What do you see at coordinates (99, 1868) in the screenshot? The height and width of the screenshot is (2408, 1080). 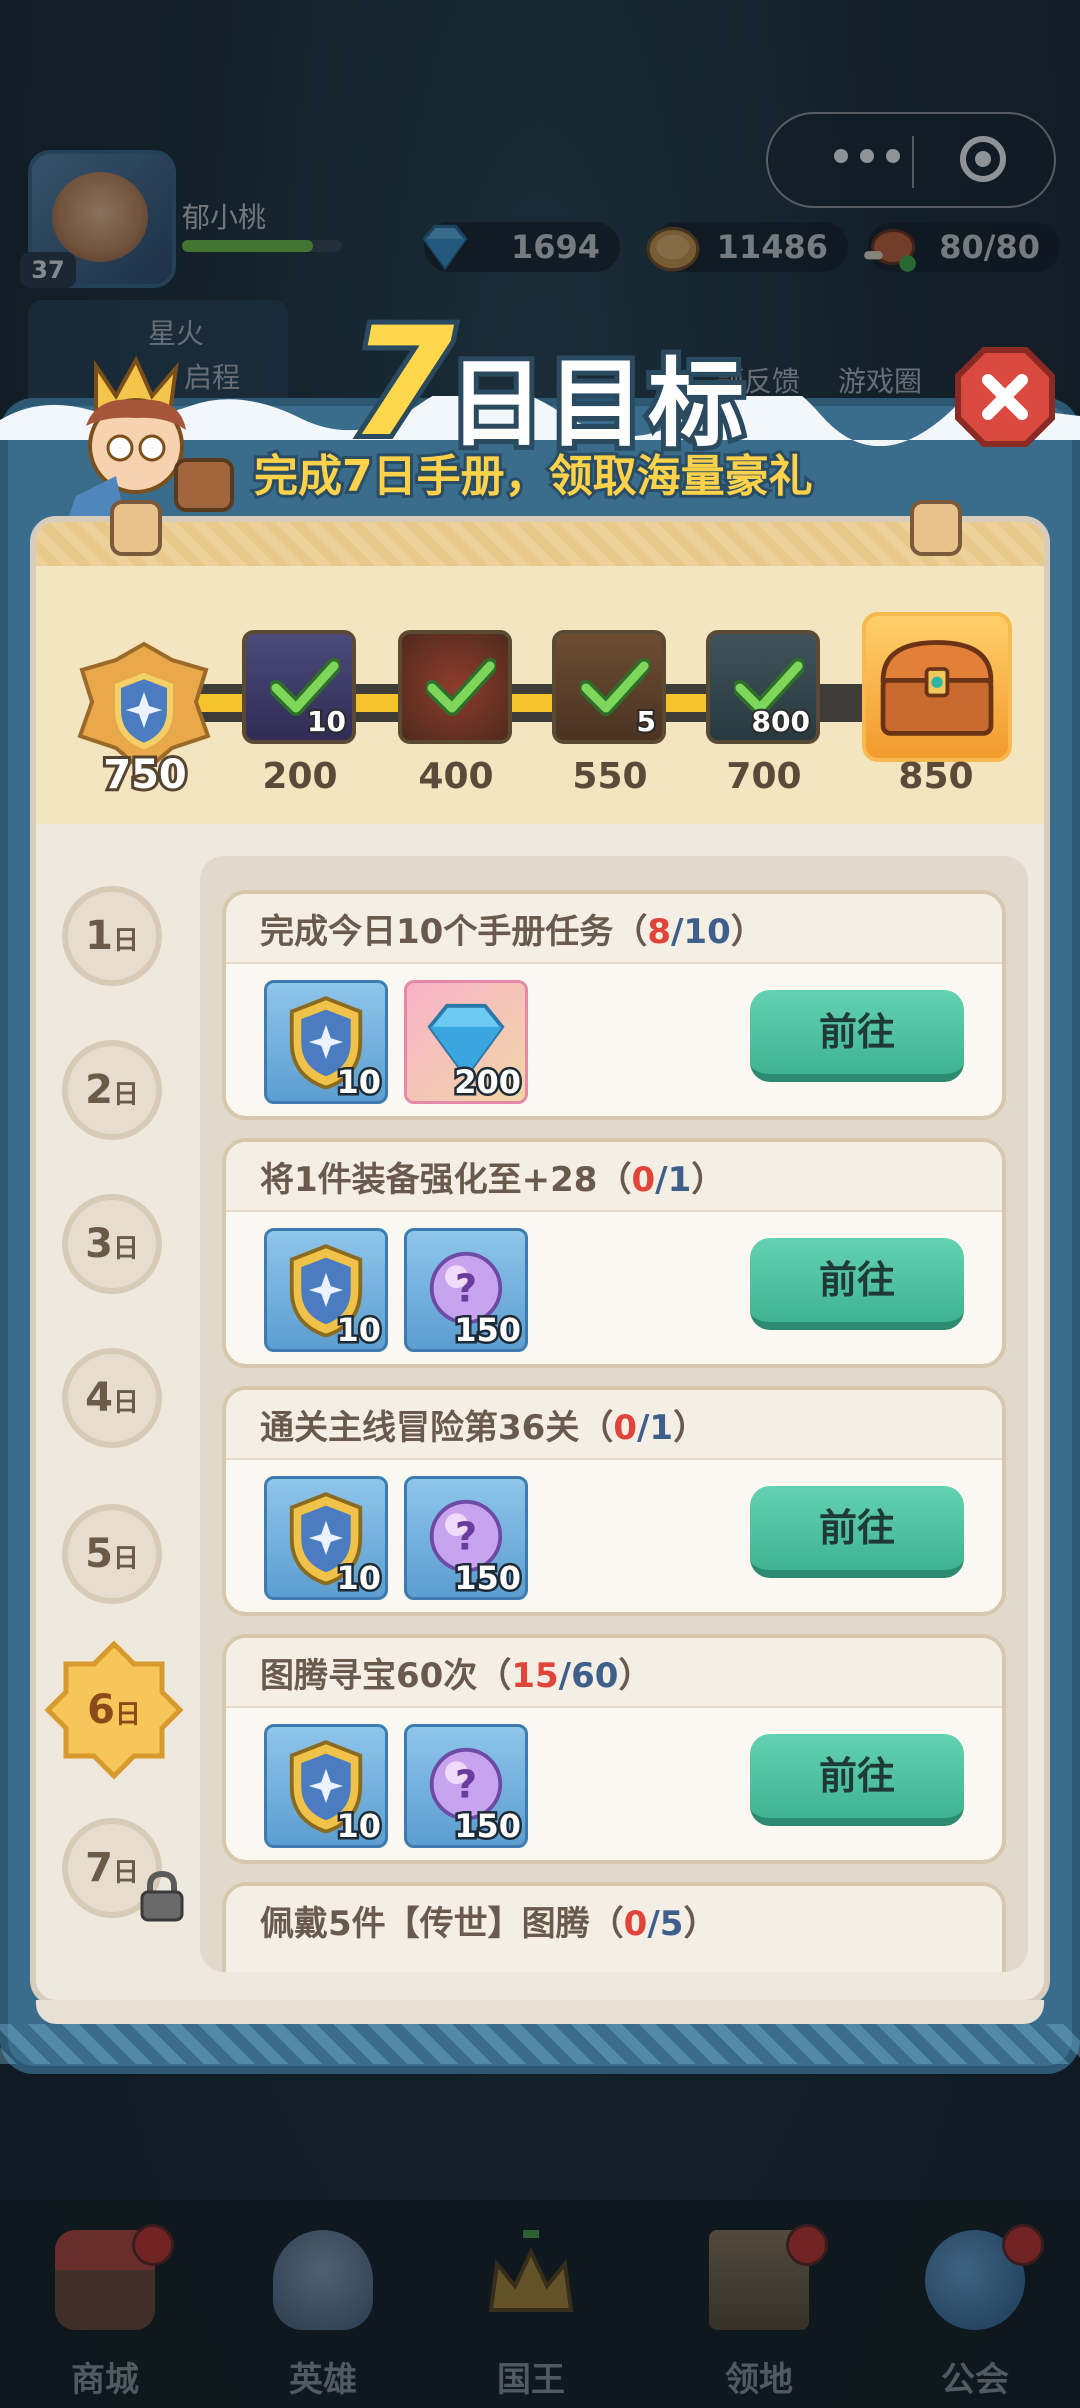 I see `day-number: 7` at bounding box center [99, 1868].